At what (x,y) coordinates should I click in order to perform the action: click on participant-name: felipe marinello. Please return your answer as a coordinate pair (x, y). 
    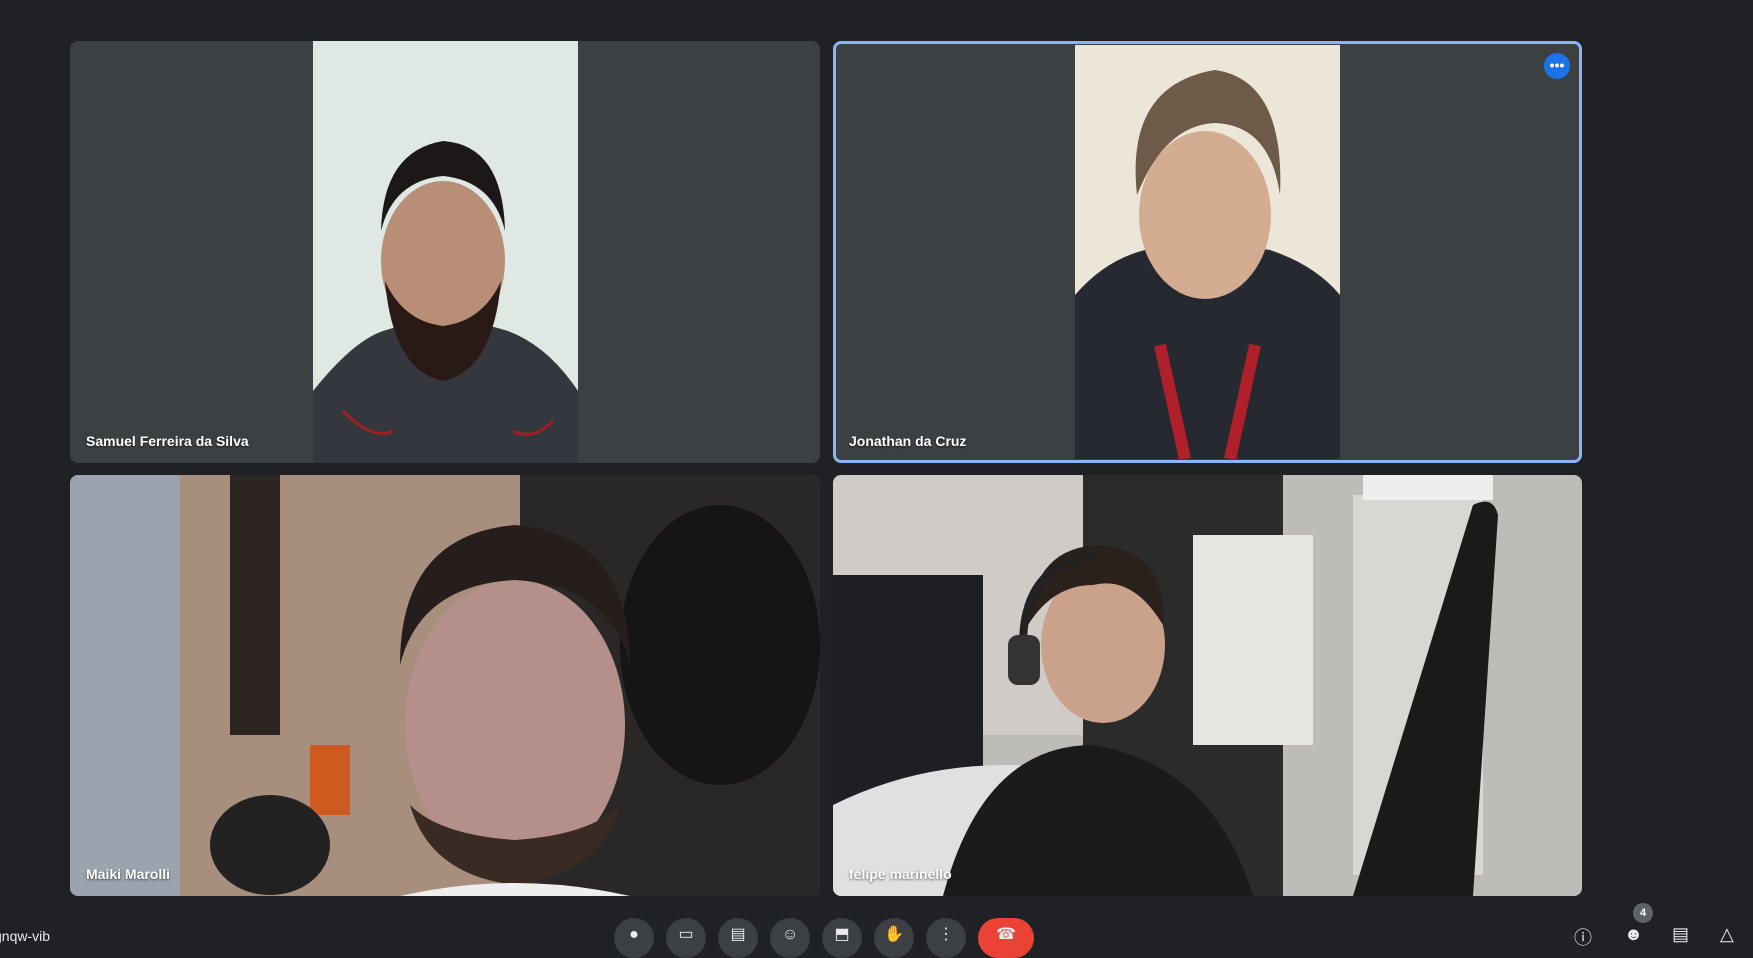
    Looking at the image, I should click on (900, 874).